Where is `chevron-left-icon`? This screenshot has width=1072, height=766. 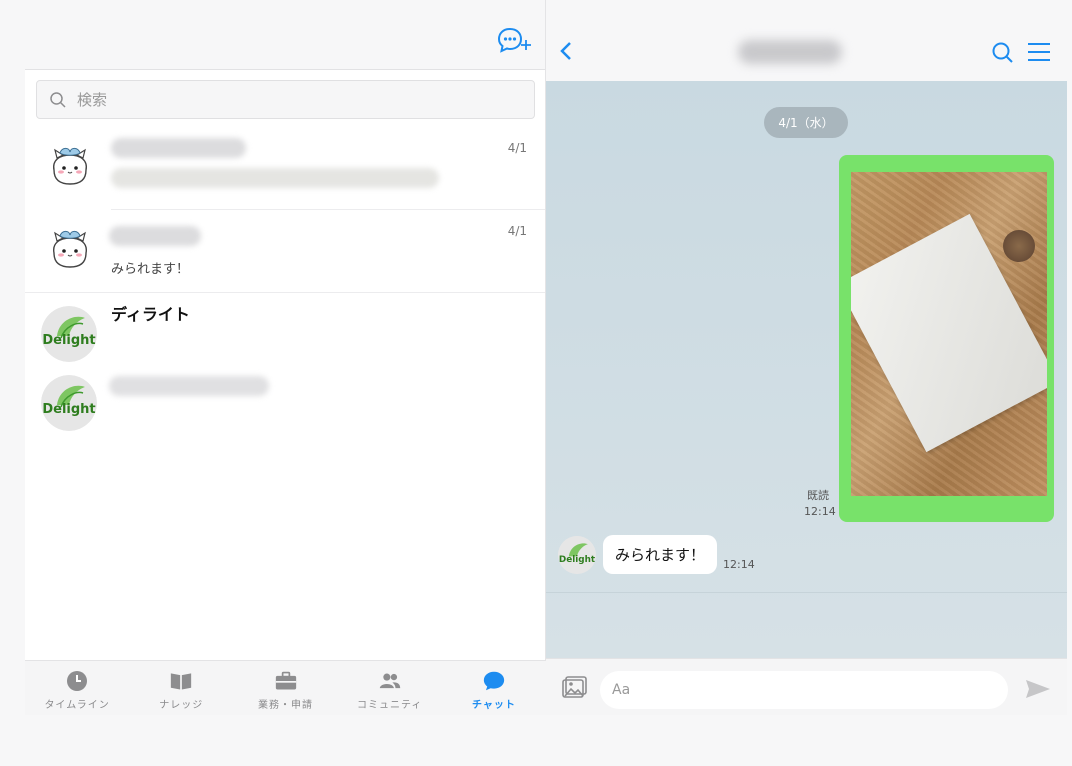
chevron-left-icon is located at coordinates (565, 51).